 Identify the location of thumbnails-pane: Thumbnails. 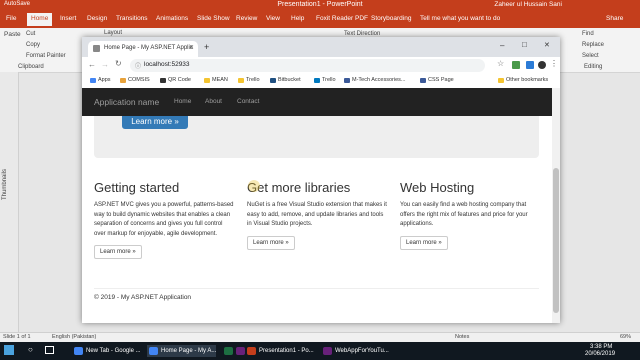
(9, 202).